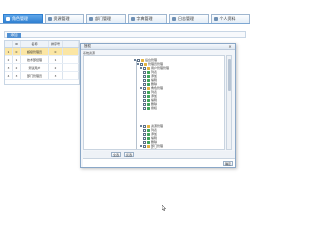 The image size is (320, 250). Describe the element at coordinates (17, 59) in the screenshot. I see `row-id: 1` at that location.